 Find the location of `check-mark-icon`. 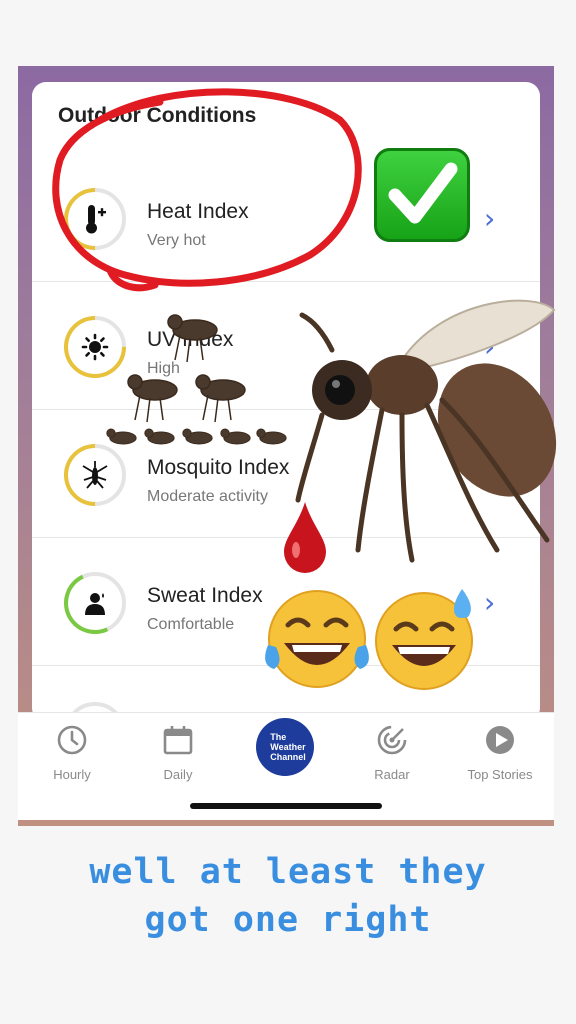

check-mark-icon is located at coordinates (422, 195).